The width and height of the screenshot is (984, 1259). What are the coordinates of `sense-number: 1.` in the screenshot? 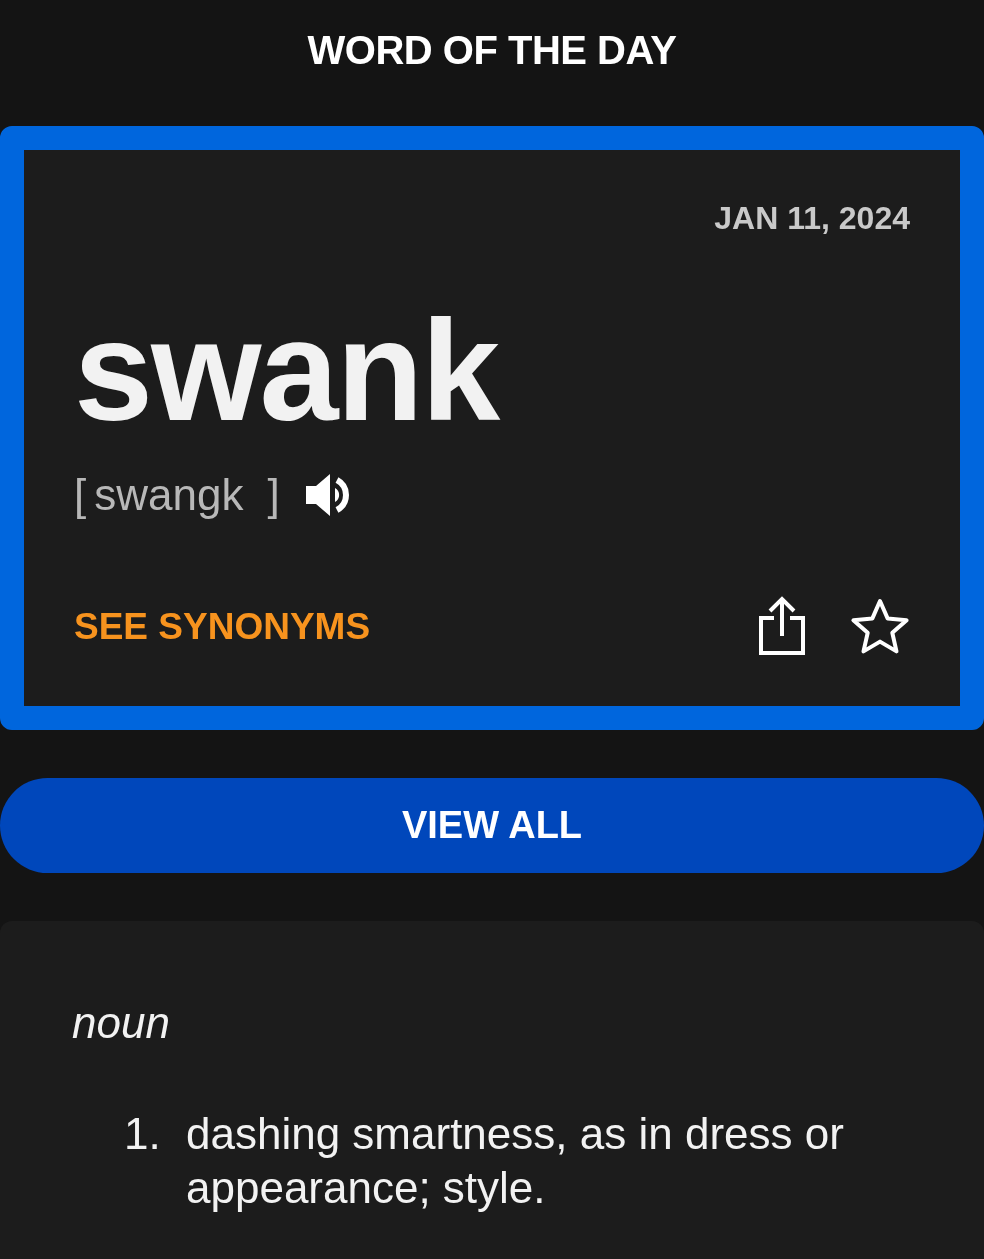 It's located at (143, 1134).